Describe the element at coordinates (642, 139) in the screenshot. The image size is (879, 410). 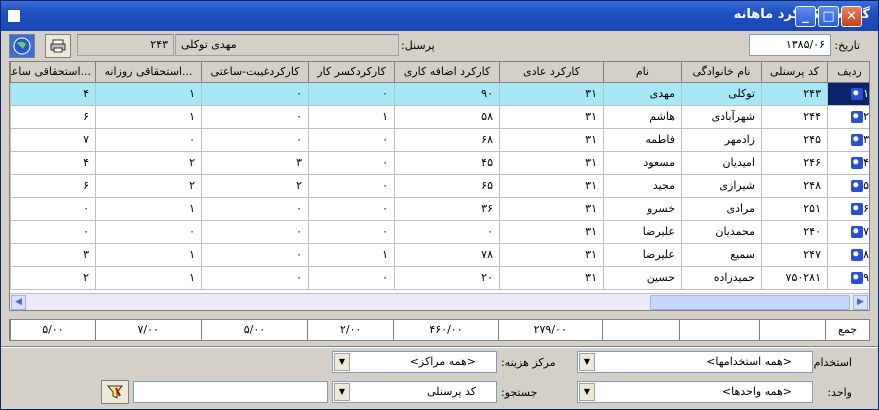
I see `table-cell: فاطمه` at that location.